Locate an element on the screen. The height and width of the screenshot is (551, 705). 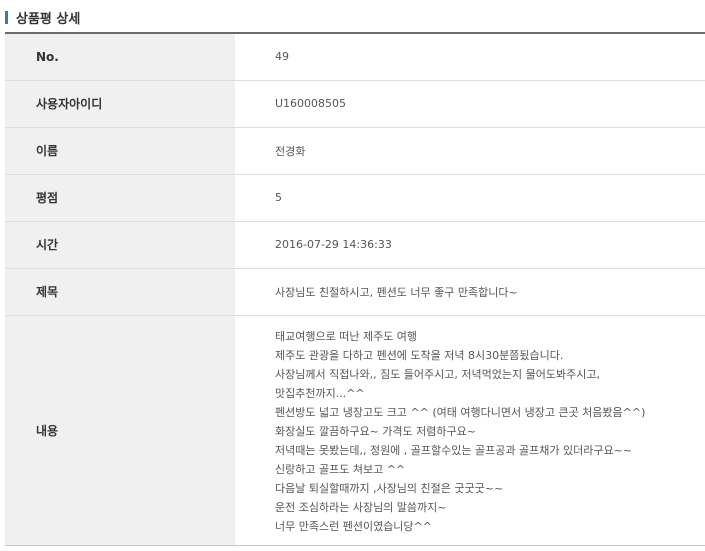
row-label: 내용 is located at coordinates (120, 430).